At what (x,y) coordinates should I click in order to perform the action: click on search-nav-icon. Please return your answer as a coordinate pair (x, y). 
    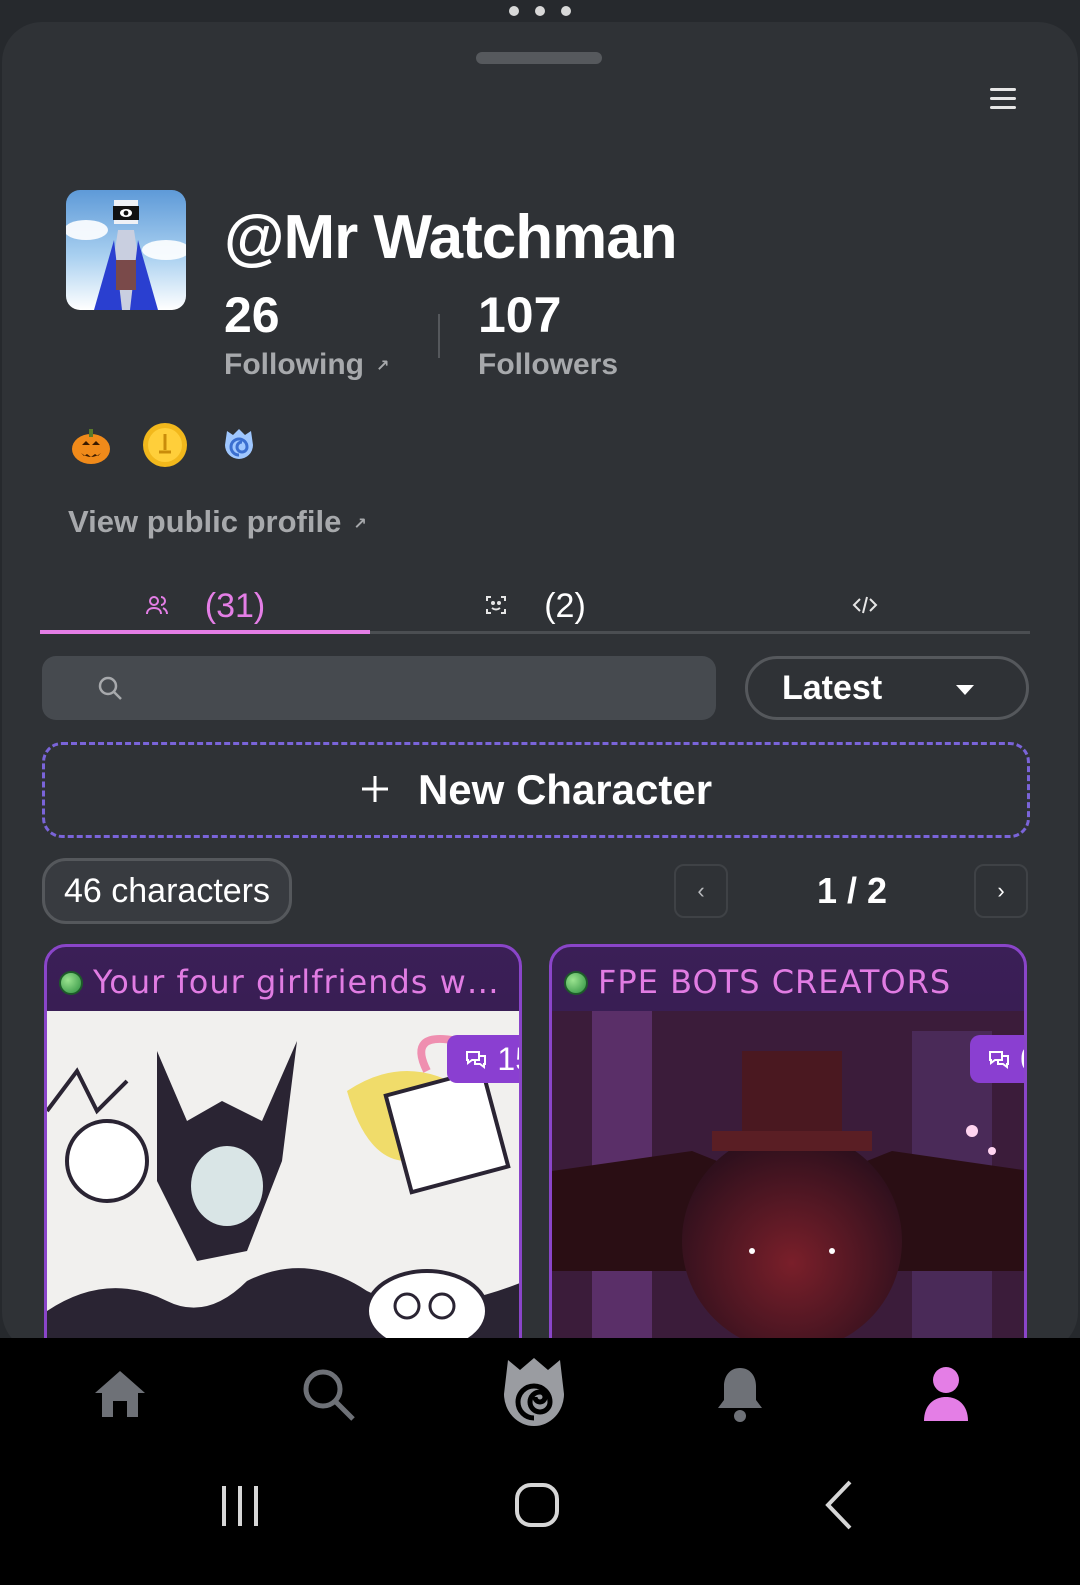
    Looking at the image, I should click on (328, 1394).